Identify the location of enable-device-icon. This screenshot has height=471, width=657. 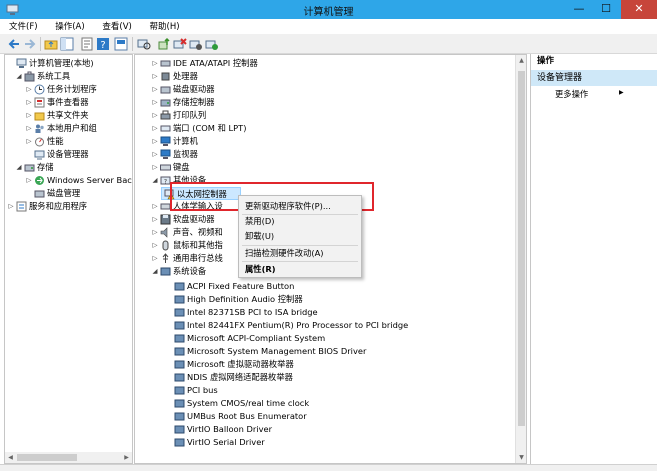
(212, 44).